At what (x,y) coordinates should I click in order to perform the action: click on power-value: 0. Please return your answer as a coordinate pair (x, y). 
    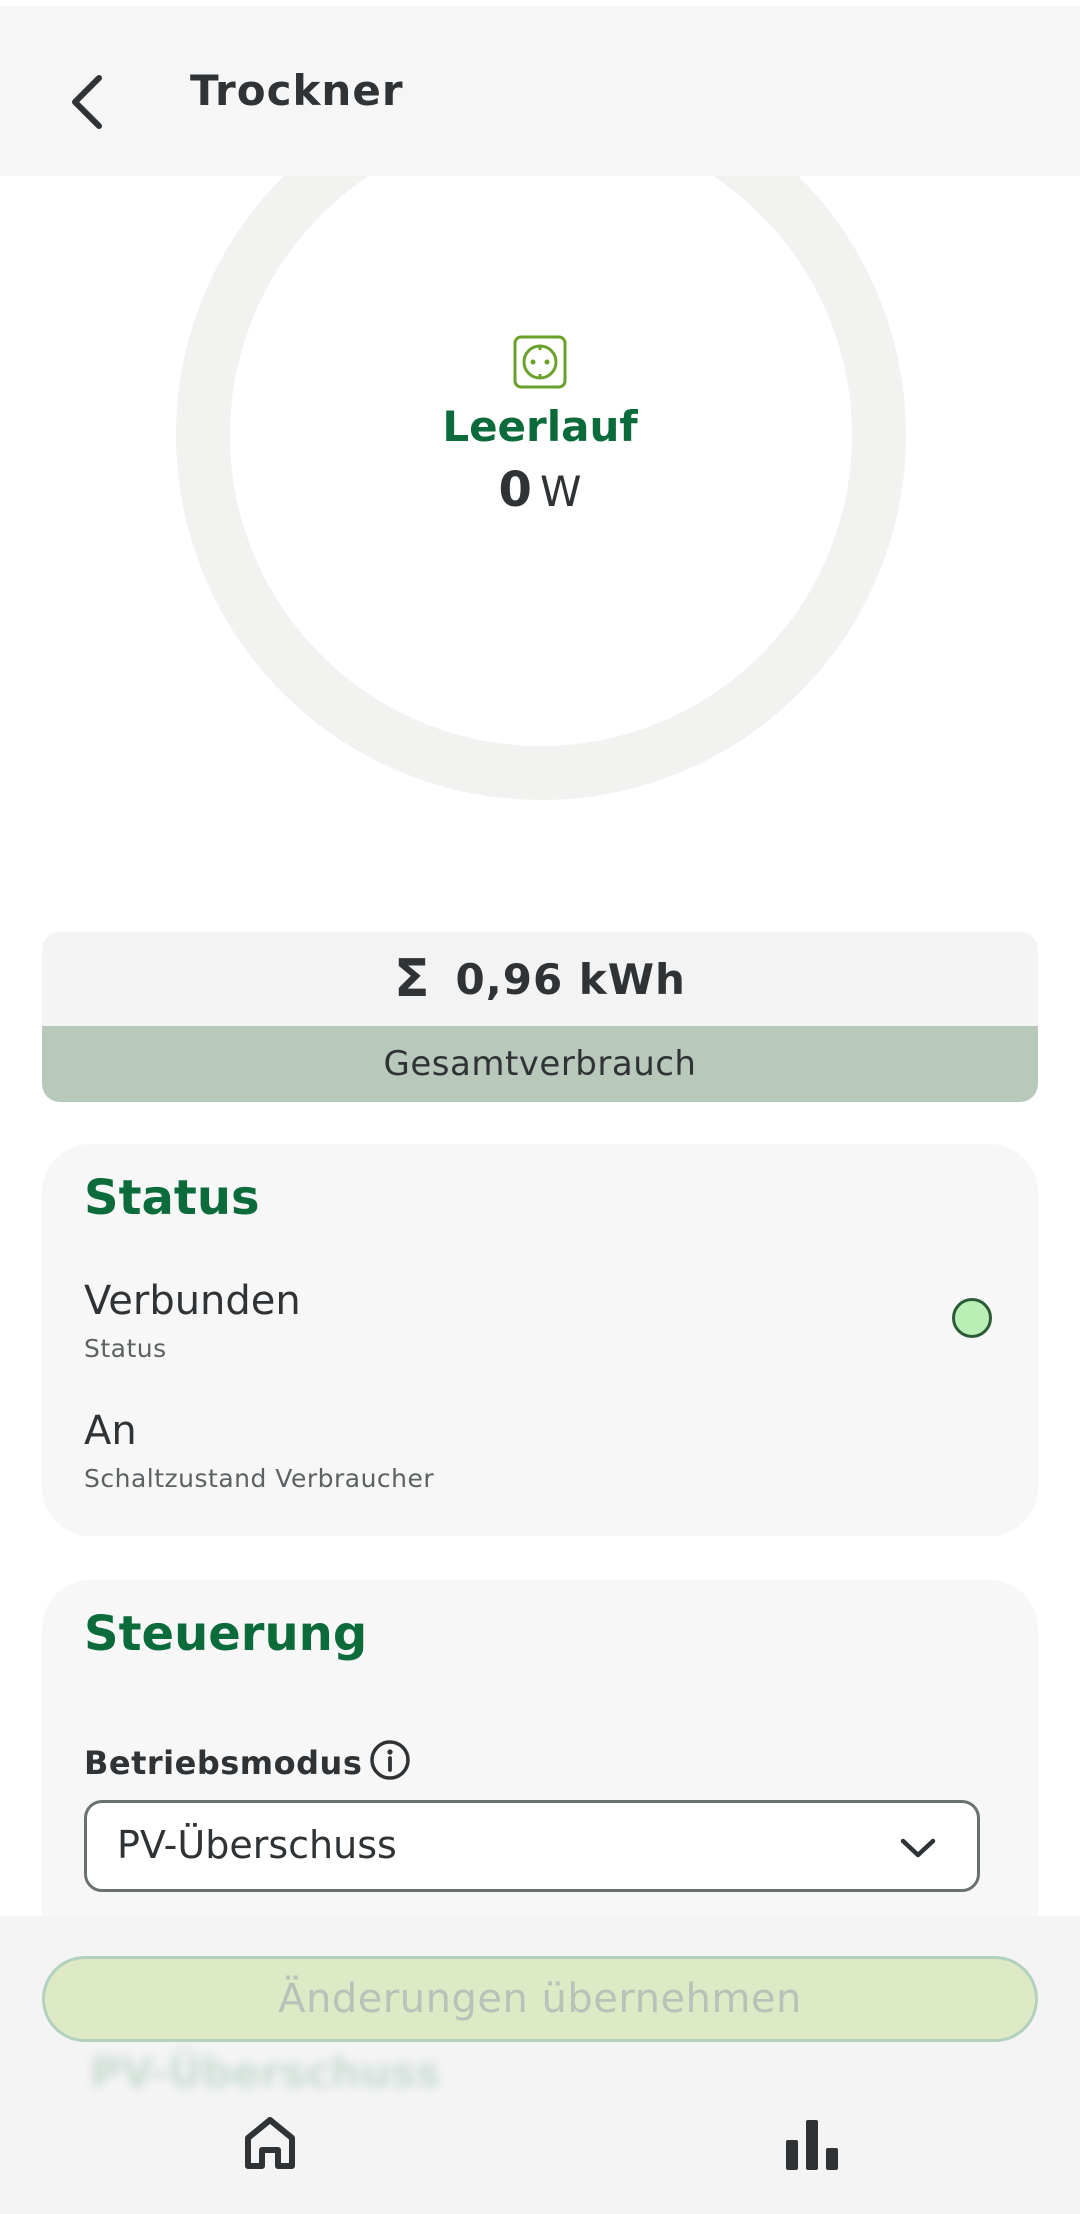
    Looking at the image, I should click on (515, 490).